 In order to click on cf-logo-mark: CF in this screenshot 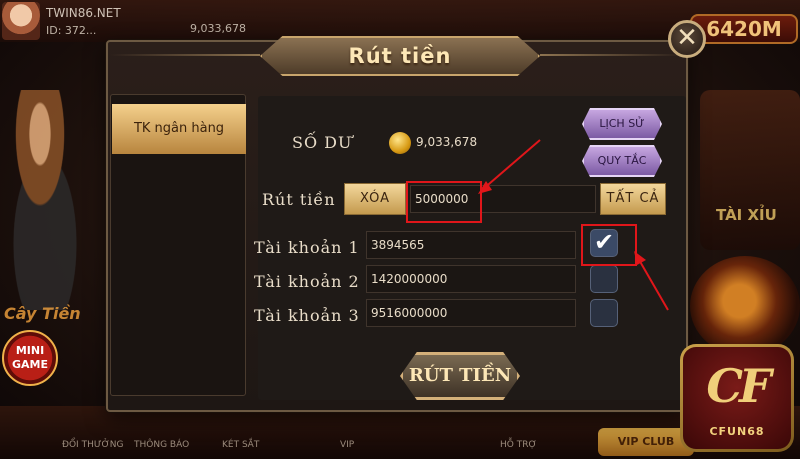, I will do `click(738, 386)`.